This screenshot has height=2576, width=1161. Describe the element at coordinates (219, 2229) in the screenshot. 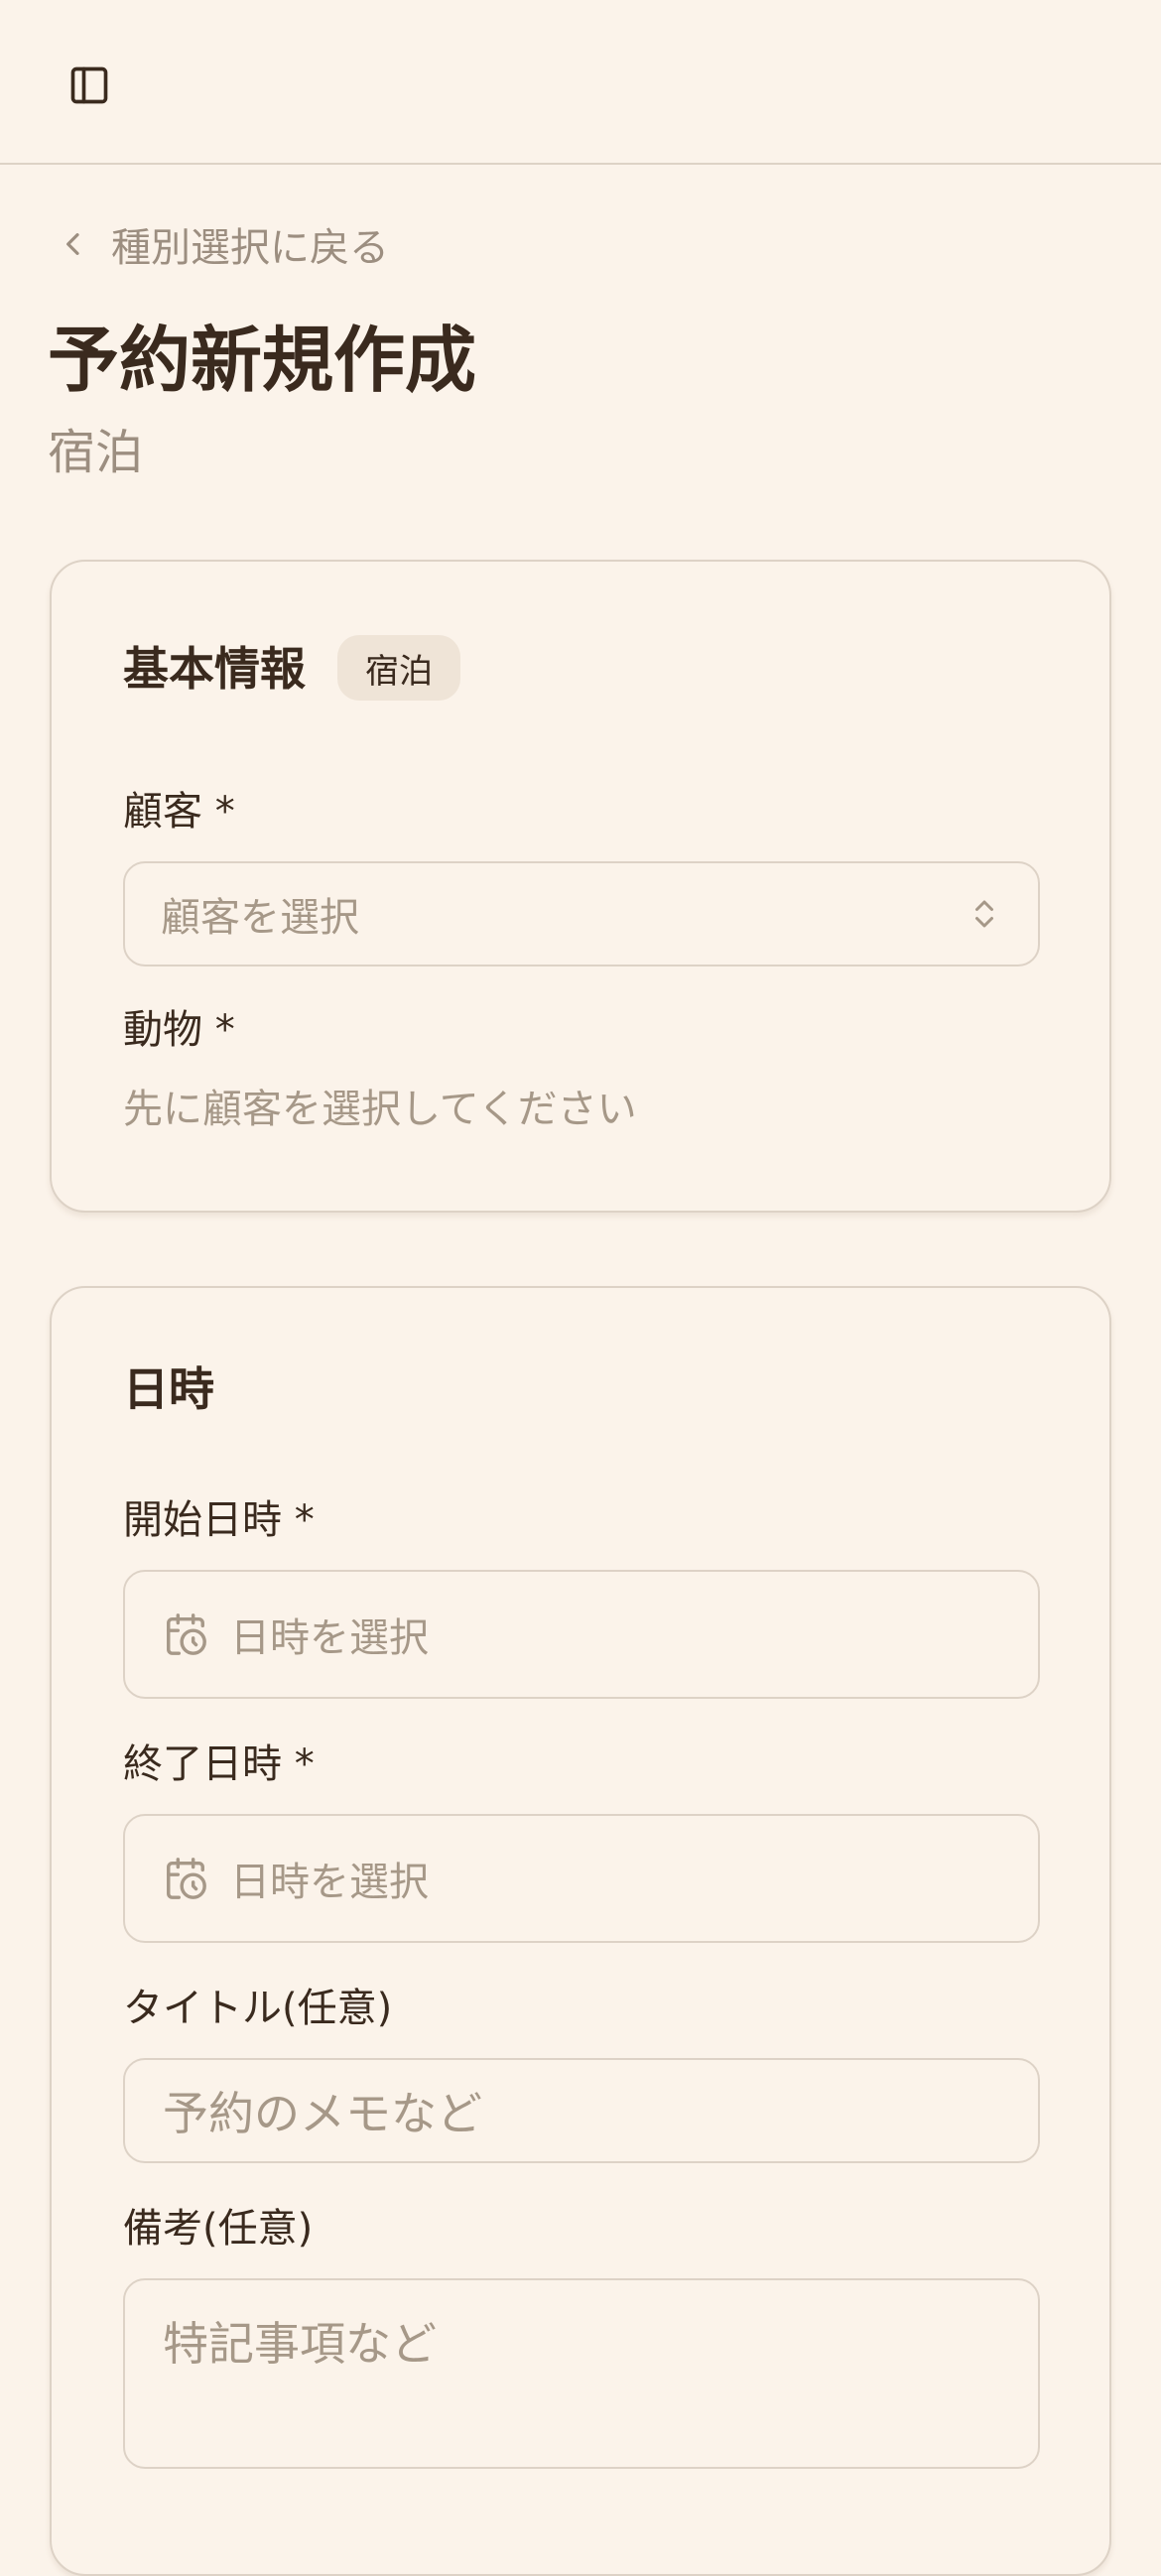

I see `notes-label: 備考(任意)` at that location.